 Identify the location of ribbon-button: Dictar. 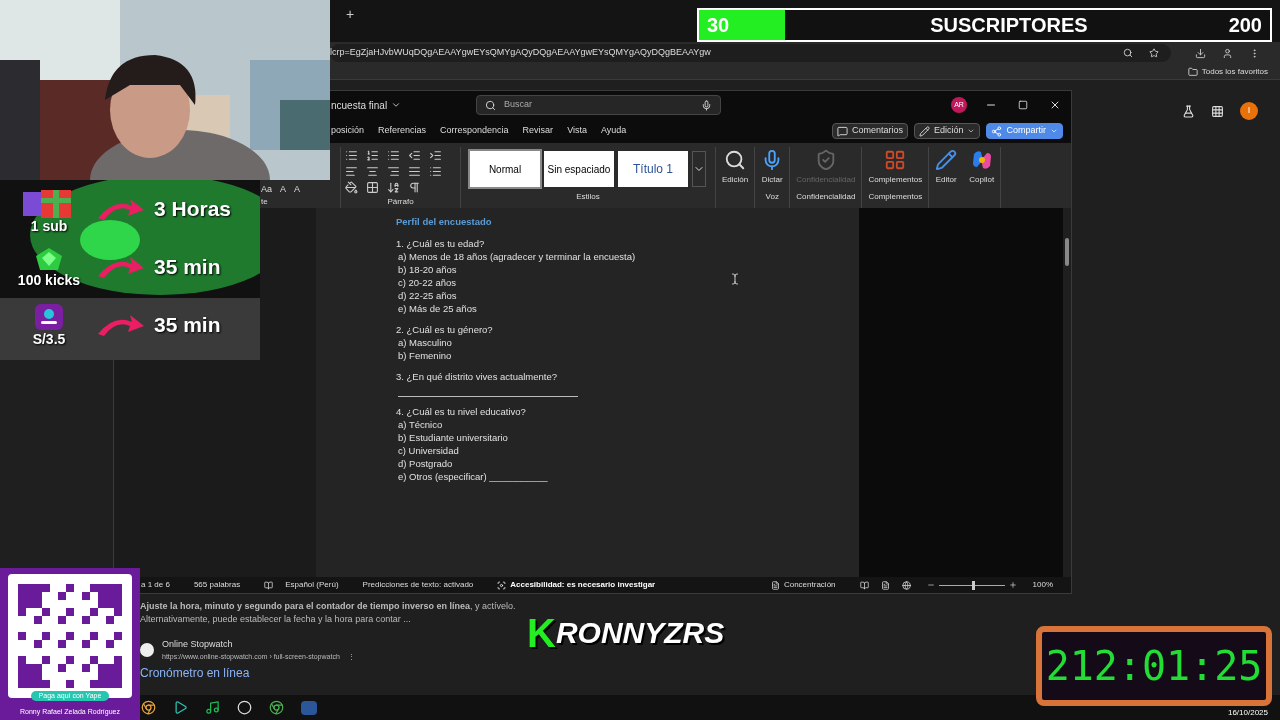
(772, 169).